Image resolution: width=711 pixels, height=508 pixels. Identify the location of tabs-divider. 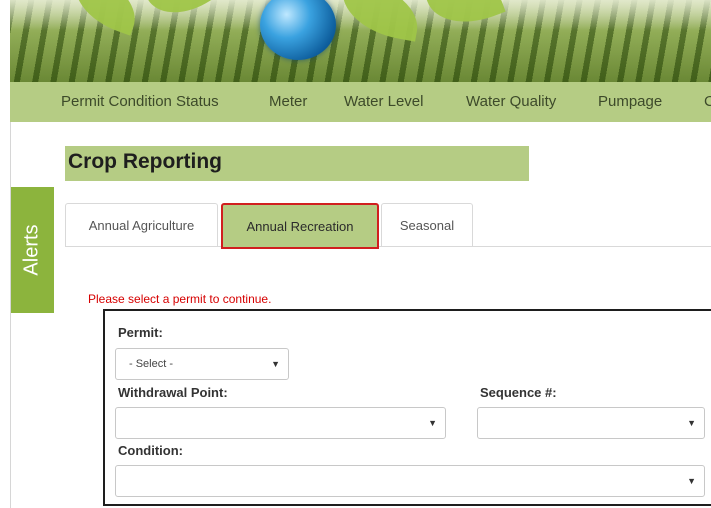
(388, 246).